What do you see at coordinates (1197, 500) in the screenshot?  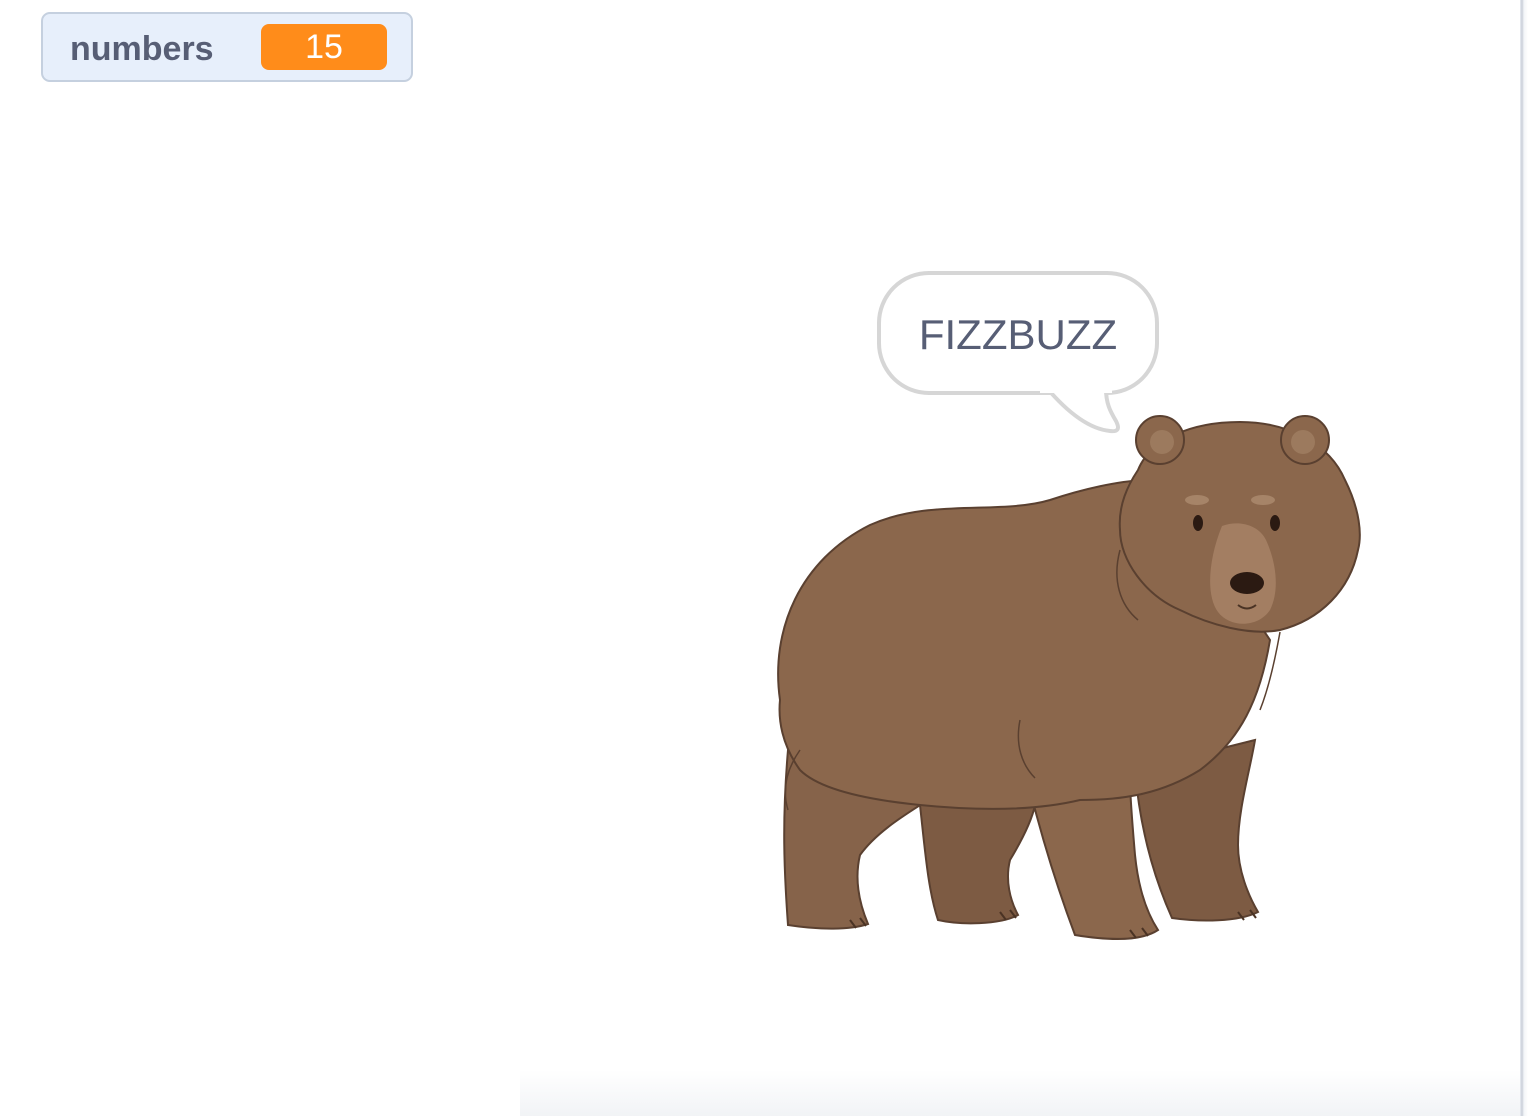 I see `bear-left-brow` at bounding box center [1197, 500].